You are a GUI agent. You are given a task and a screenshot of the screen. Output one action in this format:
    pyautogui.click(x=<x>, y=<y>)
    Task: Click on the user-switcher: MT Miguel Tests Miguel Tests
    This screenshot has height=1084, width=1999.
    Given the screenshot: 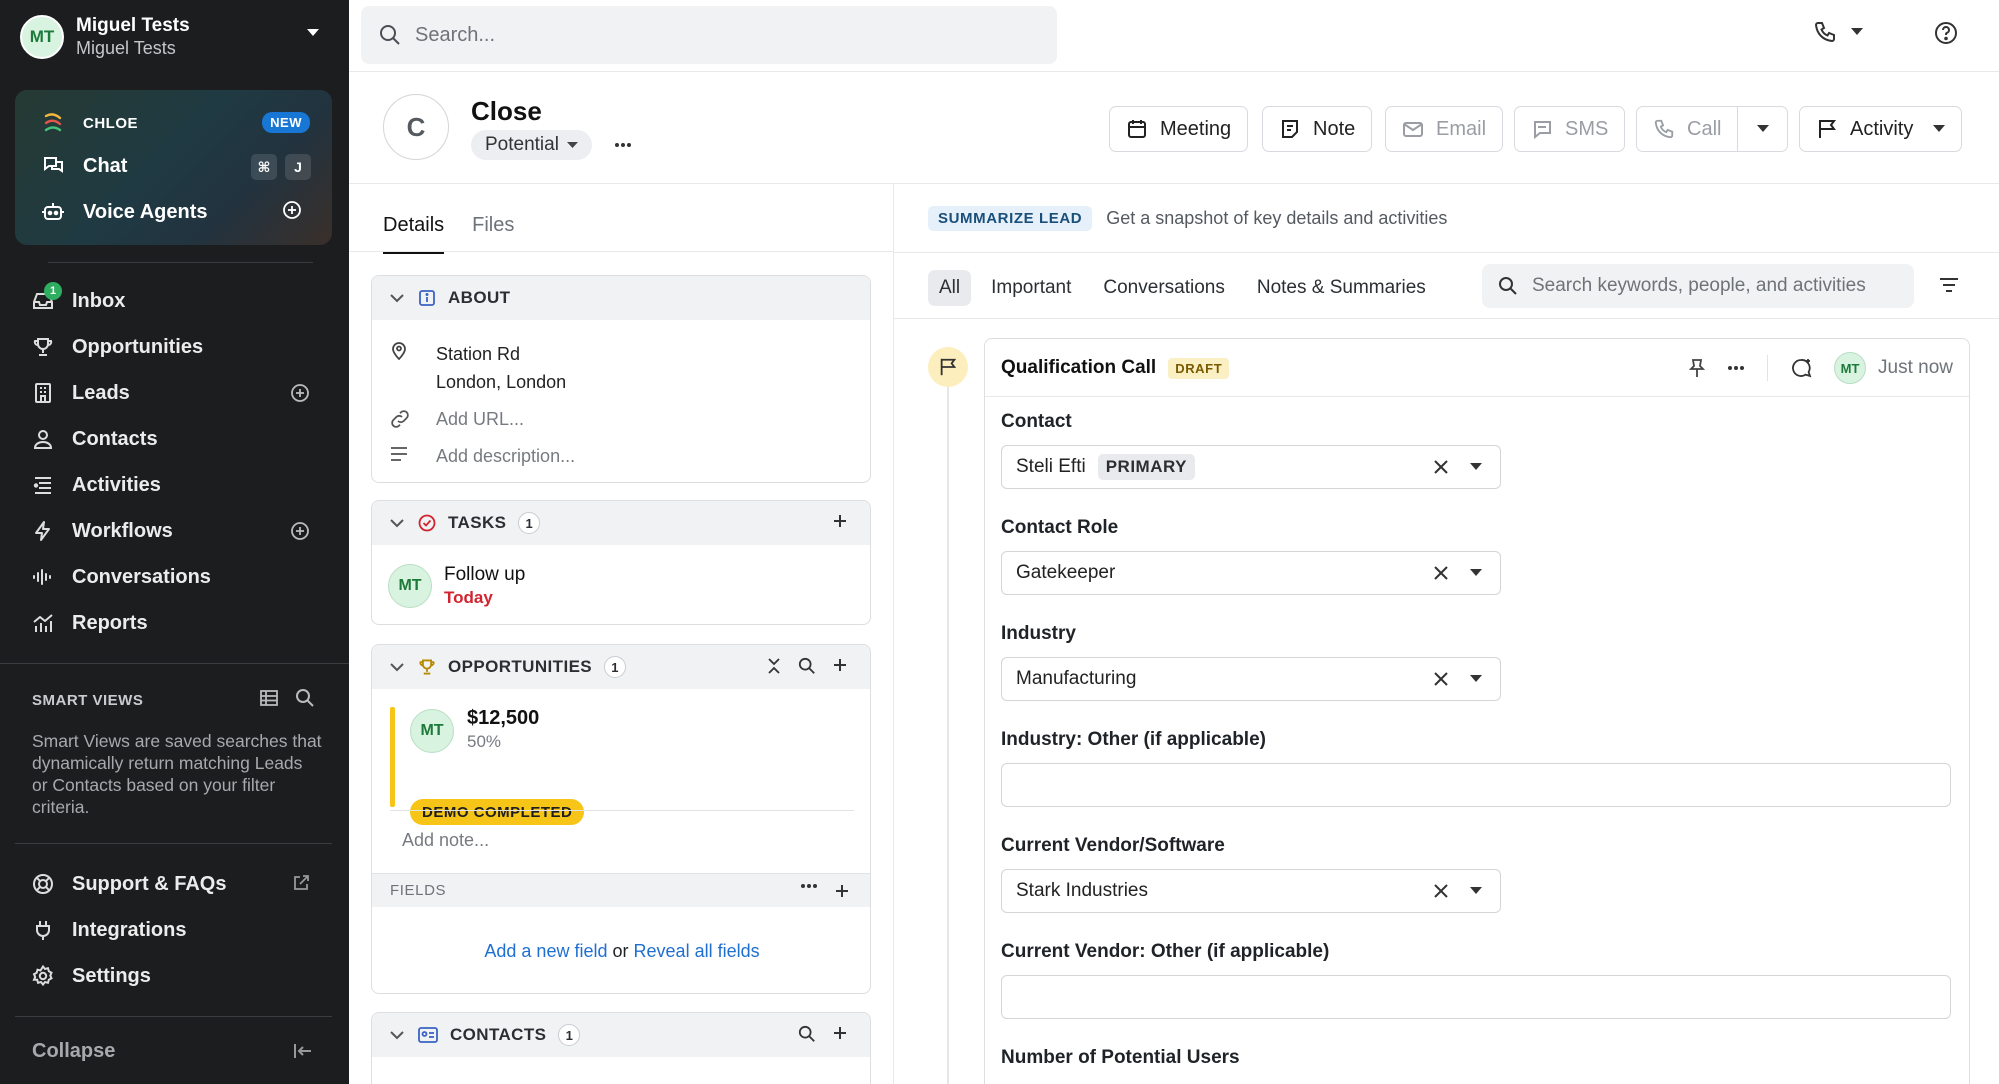 What is the action you would take?
    pyautogui.click(x=170, y=37)
    